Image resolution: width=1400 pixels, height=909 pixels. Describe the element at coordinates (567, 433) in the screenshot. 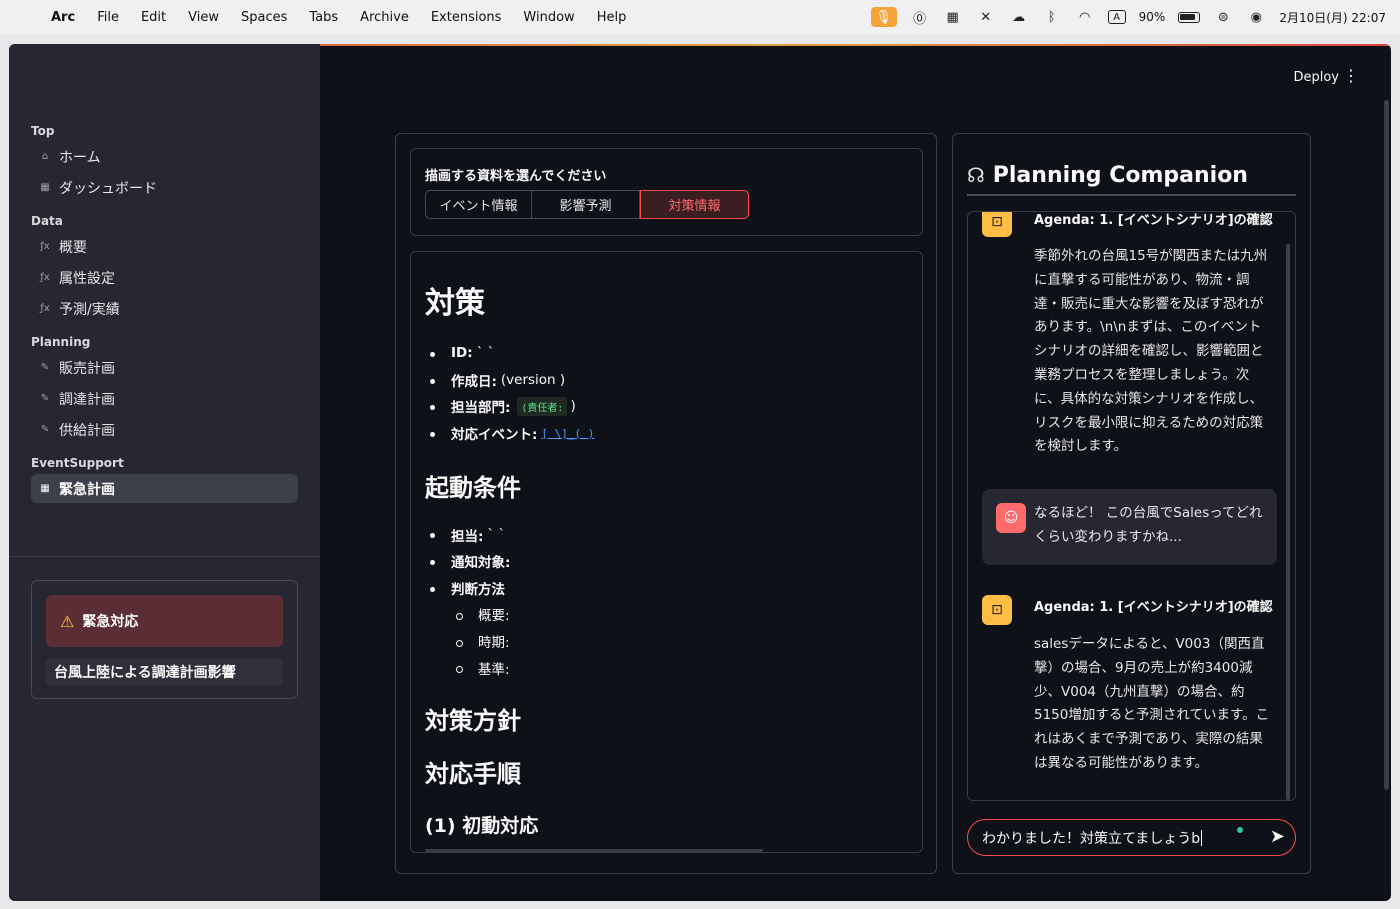

I see `event-link: [ \]_( )` at that location.